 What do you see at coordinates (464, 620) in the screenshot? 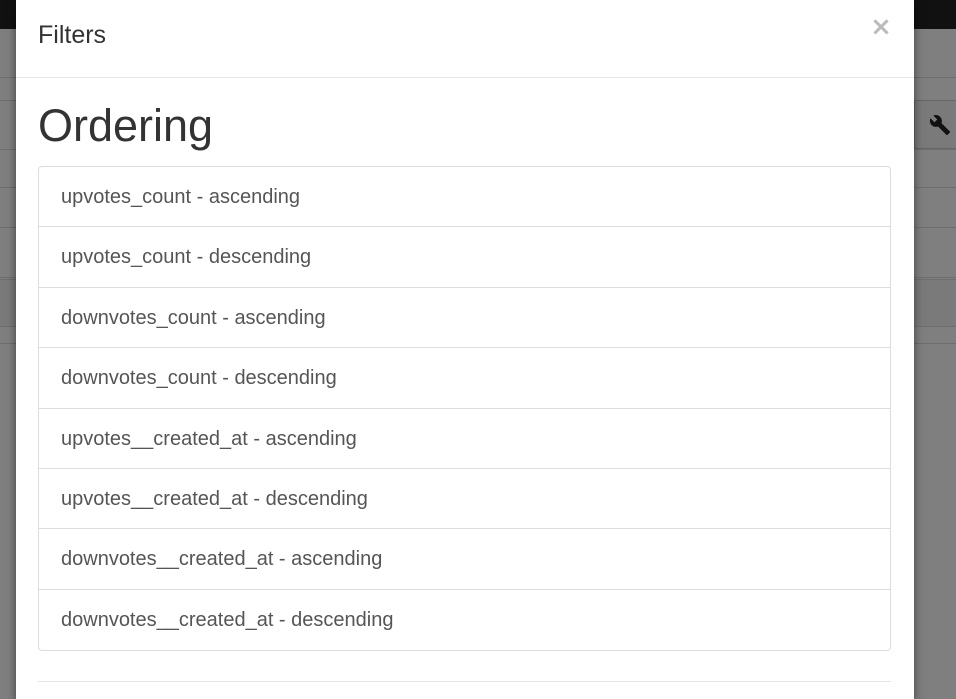
I see `ordering-option-downvotes-created-at-desc: downvotes__created_at - descending` at bounding box center [464, 620].